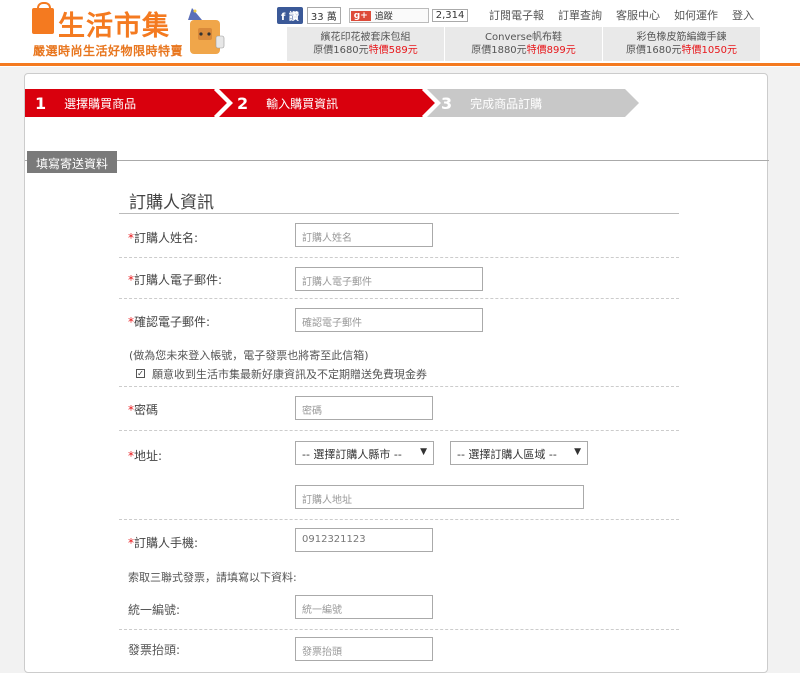 The width and height of the screenshot is (800, 673). What do you see at coordinates (499, 50) in the screenshot?
I see `deal-original-price: 原價1880元` at bounding box center [499, 50].